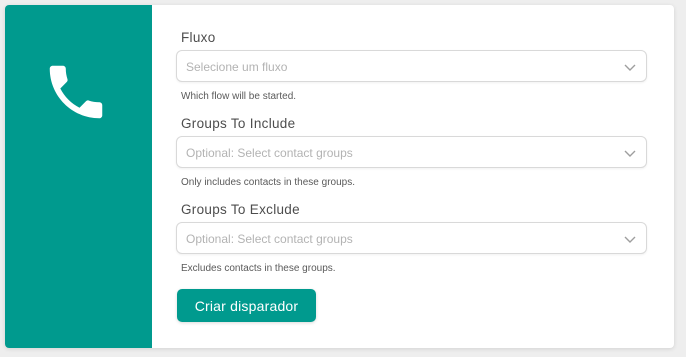 This screenshot has width=686, height=357. Describe the element at coordinates (269, 239) in the screenshot. I see `exclude-groups-placeholder: Optional: Select contact groups` at that location.